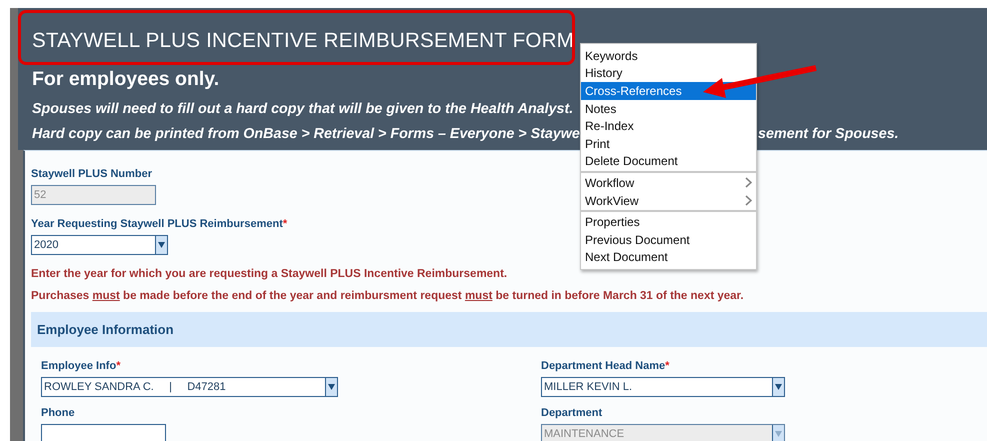 Image resolution: width=987 pixels, height=441 pixels. What do you see at coordinates (387, 296) in the screenshot?
I see `warning-text: Purchases must be made before the end of the year and reimbursment request must be turned in before March 31 of the next year.` at bounding box center [387, 296].